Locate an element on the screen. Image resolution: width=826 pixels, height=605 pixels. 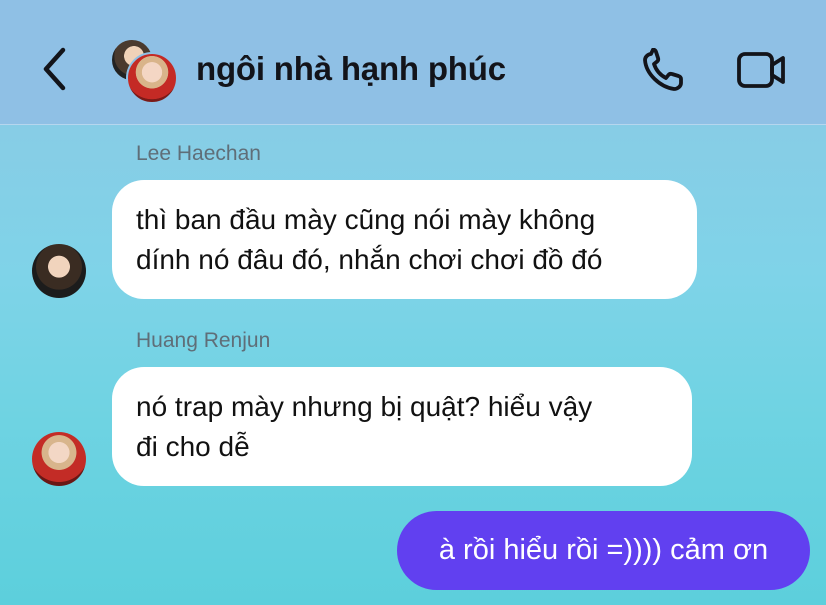
phone-icon is located at coordinates (663, 69).